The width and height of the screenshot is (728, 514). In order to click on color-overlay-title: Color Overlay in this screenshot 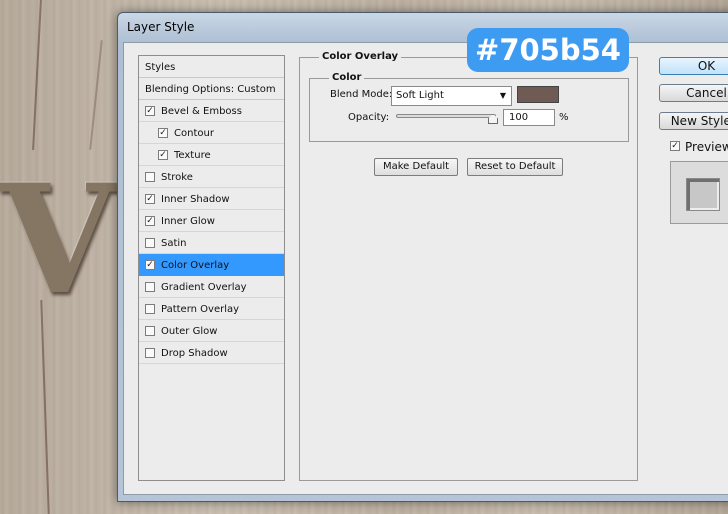, I will do `click(360, 56)`.